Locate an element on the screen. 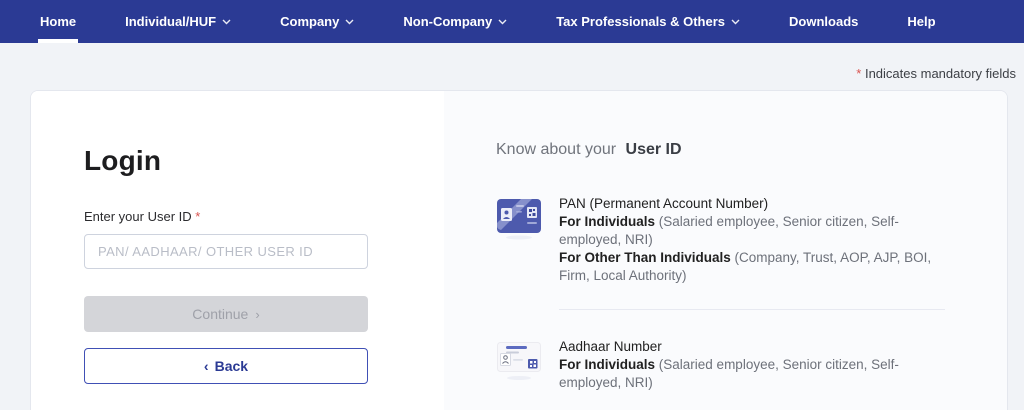 The width and height of the screenshot is (1024, 410). nav-item-downloads: Downloads is located at coordinates (823, 21).